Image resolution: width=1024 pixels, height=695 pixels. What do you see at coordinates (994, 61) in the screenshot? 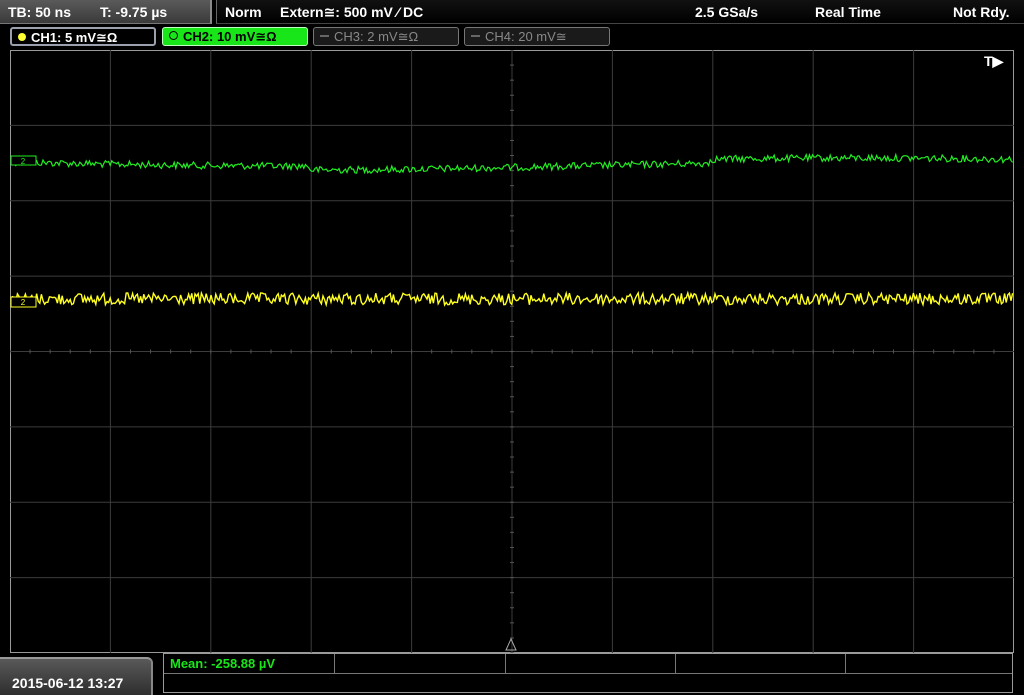
I see `trigger-position-marker: T▶` at bounding box center [994, 61].